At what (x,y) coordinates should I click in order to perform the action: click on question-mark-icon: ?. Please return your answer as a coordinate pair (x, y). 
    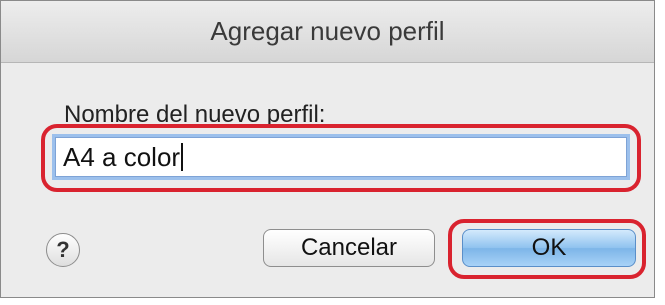
    Looking at the image, I should click on (63, 249).